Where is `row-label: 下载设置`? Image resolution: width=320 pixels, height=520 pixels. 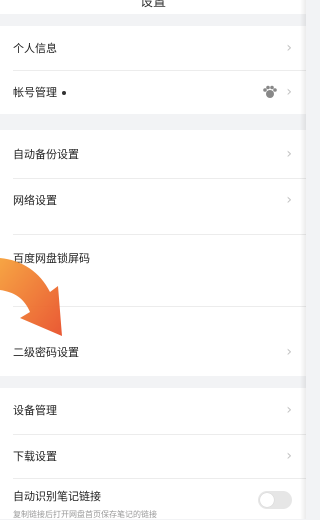
row-label: 下载设置 is located at coordinates (35, 456).